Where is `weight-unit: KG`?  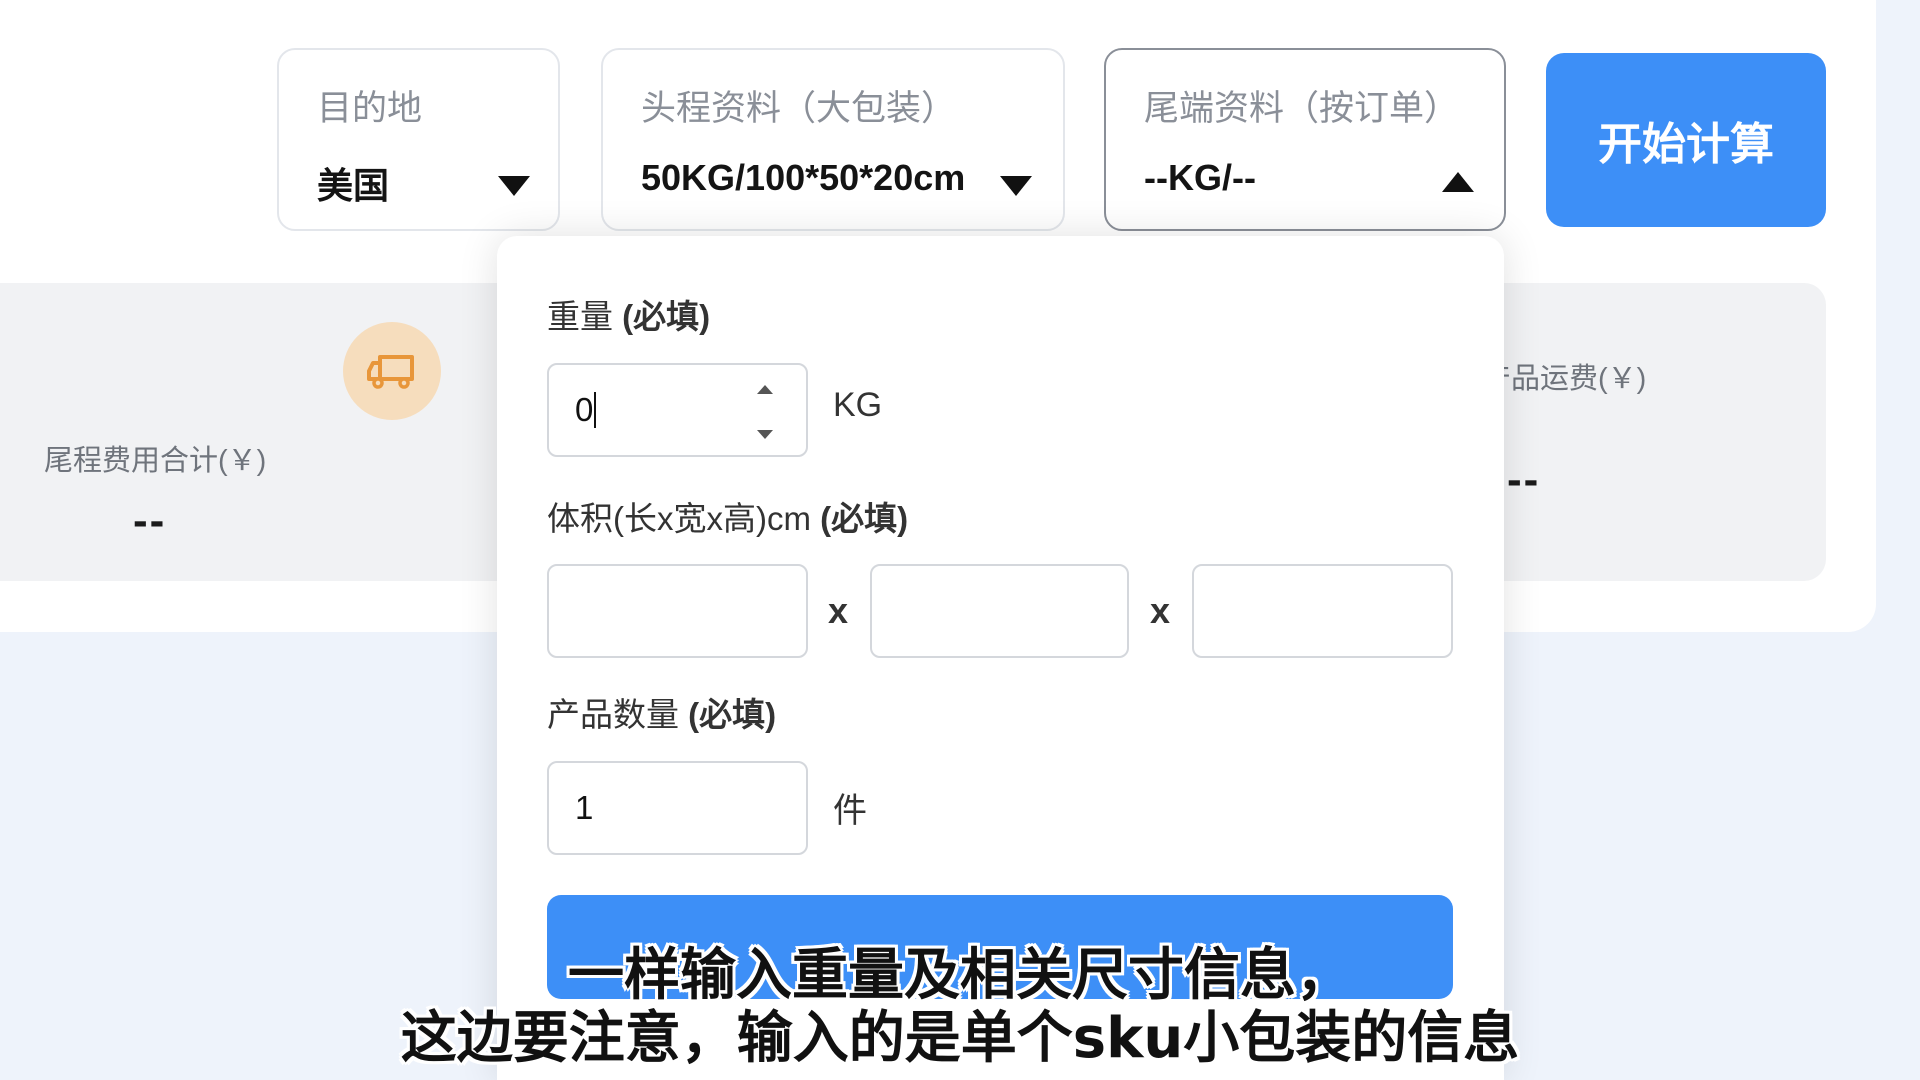
weight-unit: KG is located at coordinates (858, 405).